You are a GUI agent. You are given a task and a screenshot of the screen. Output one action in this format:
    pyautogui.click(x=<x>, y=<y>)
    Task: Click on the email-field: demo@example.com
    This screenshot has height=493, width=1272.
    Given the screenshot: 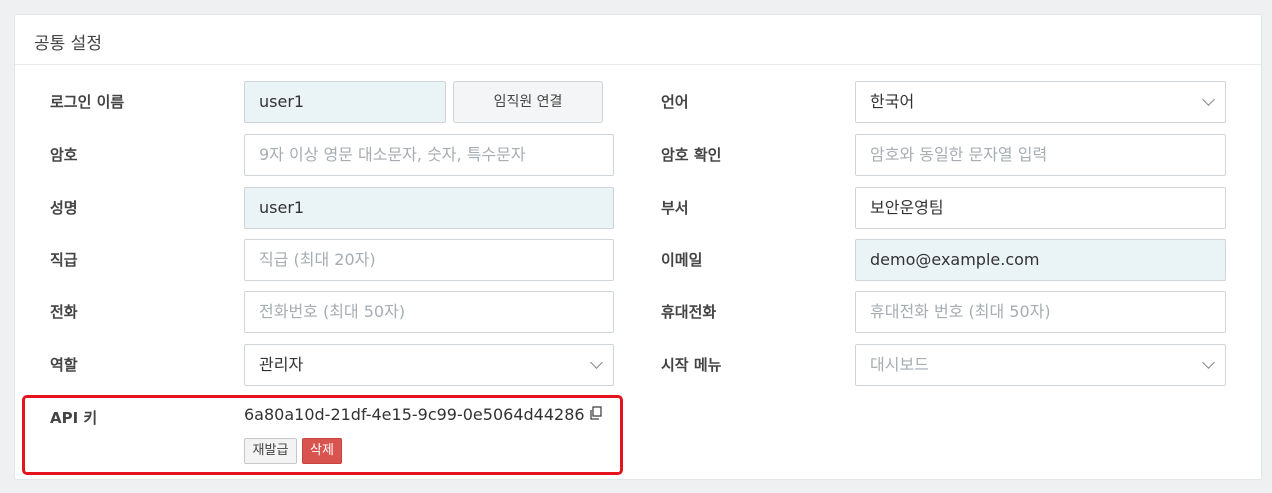 What is the action you would take?
    pyautogui.click(x=1040, y=260)
    